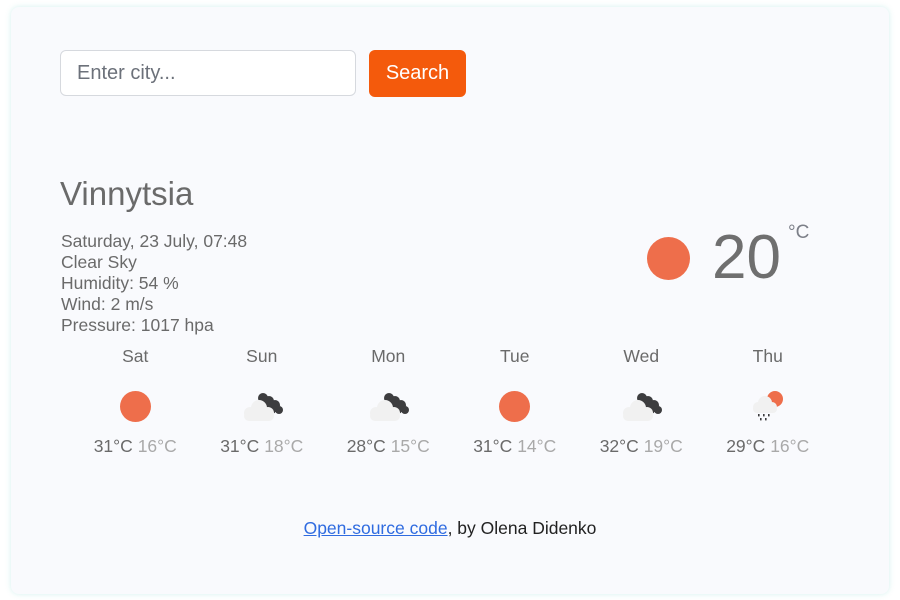  Describe the element at coordinates (799, 232) in the screenshot. I see `temperature-unit: °C` at that location.